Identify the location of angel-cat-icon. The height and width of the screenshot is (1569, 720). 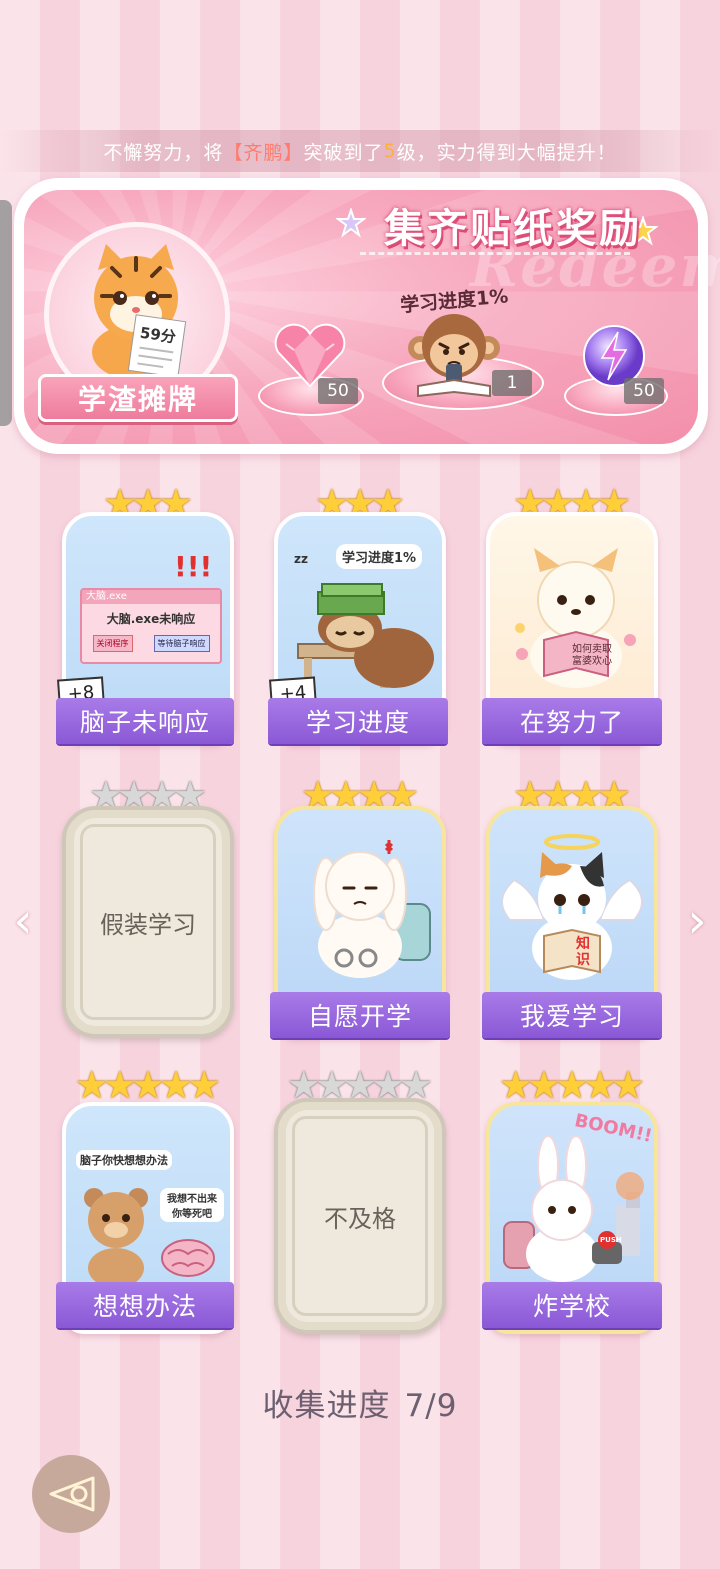
(572, 907).